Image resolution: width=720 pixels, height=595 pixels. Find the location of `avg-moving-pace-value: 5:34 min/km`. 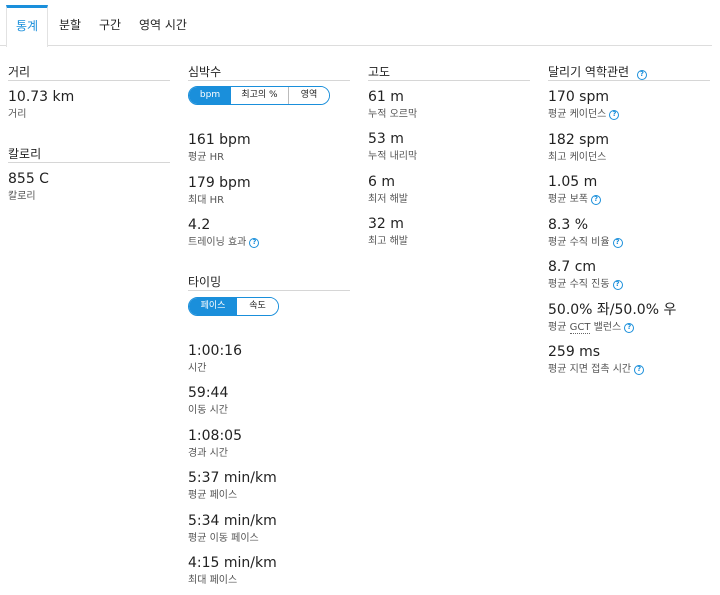

avg-moving-pace-value: 5:34 min/km is located at coordinates (232, 521).